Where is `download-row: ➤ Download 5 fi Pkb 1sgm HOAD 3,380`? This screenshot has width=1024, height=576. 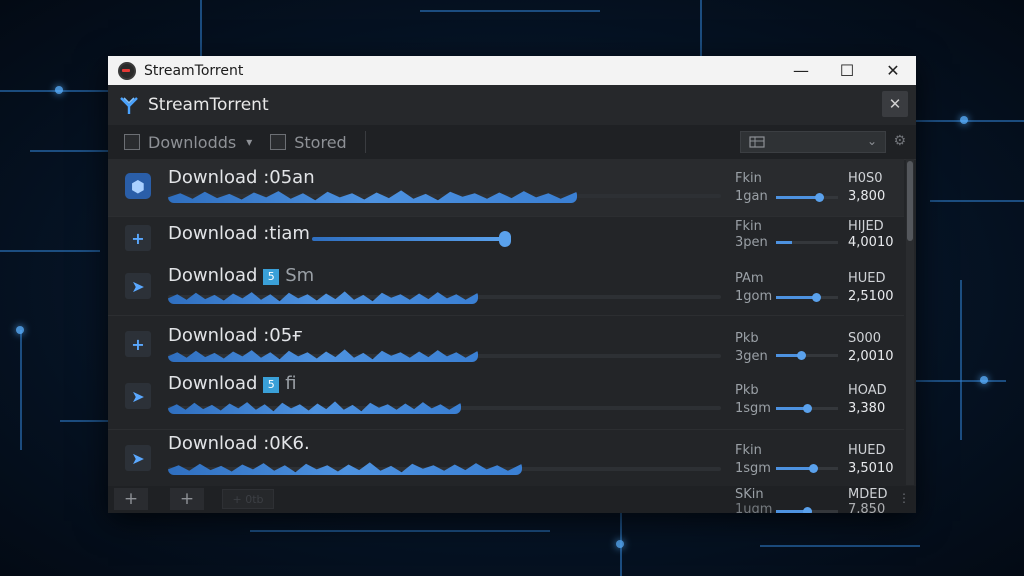 download-row: ➤ Download 5 fi Pkb 1sgm HOAD 3,380 is located at coordinates (506, 399).